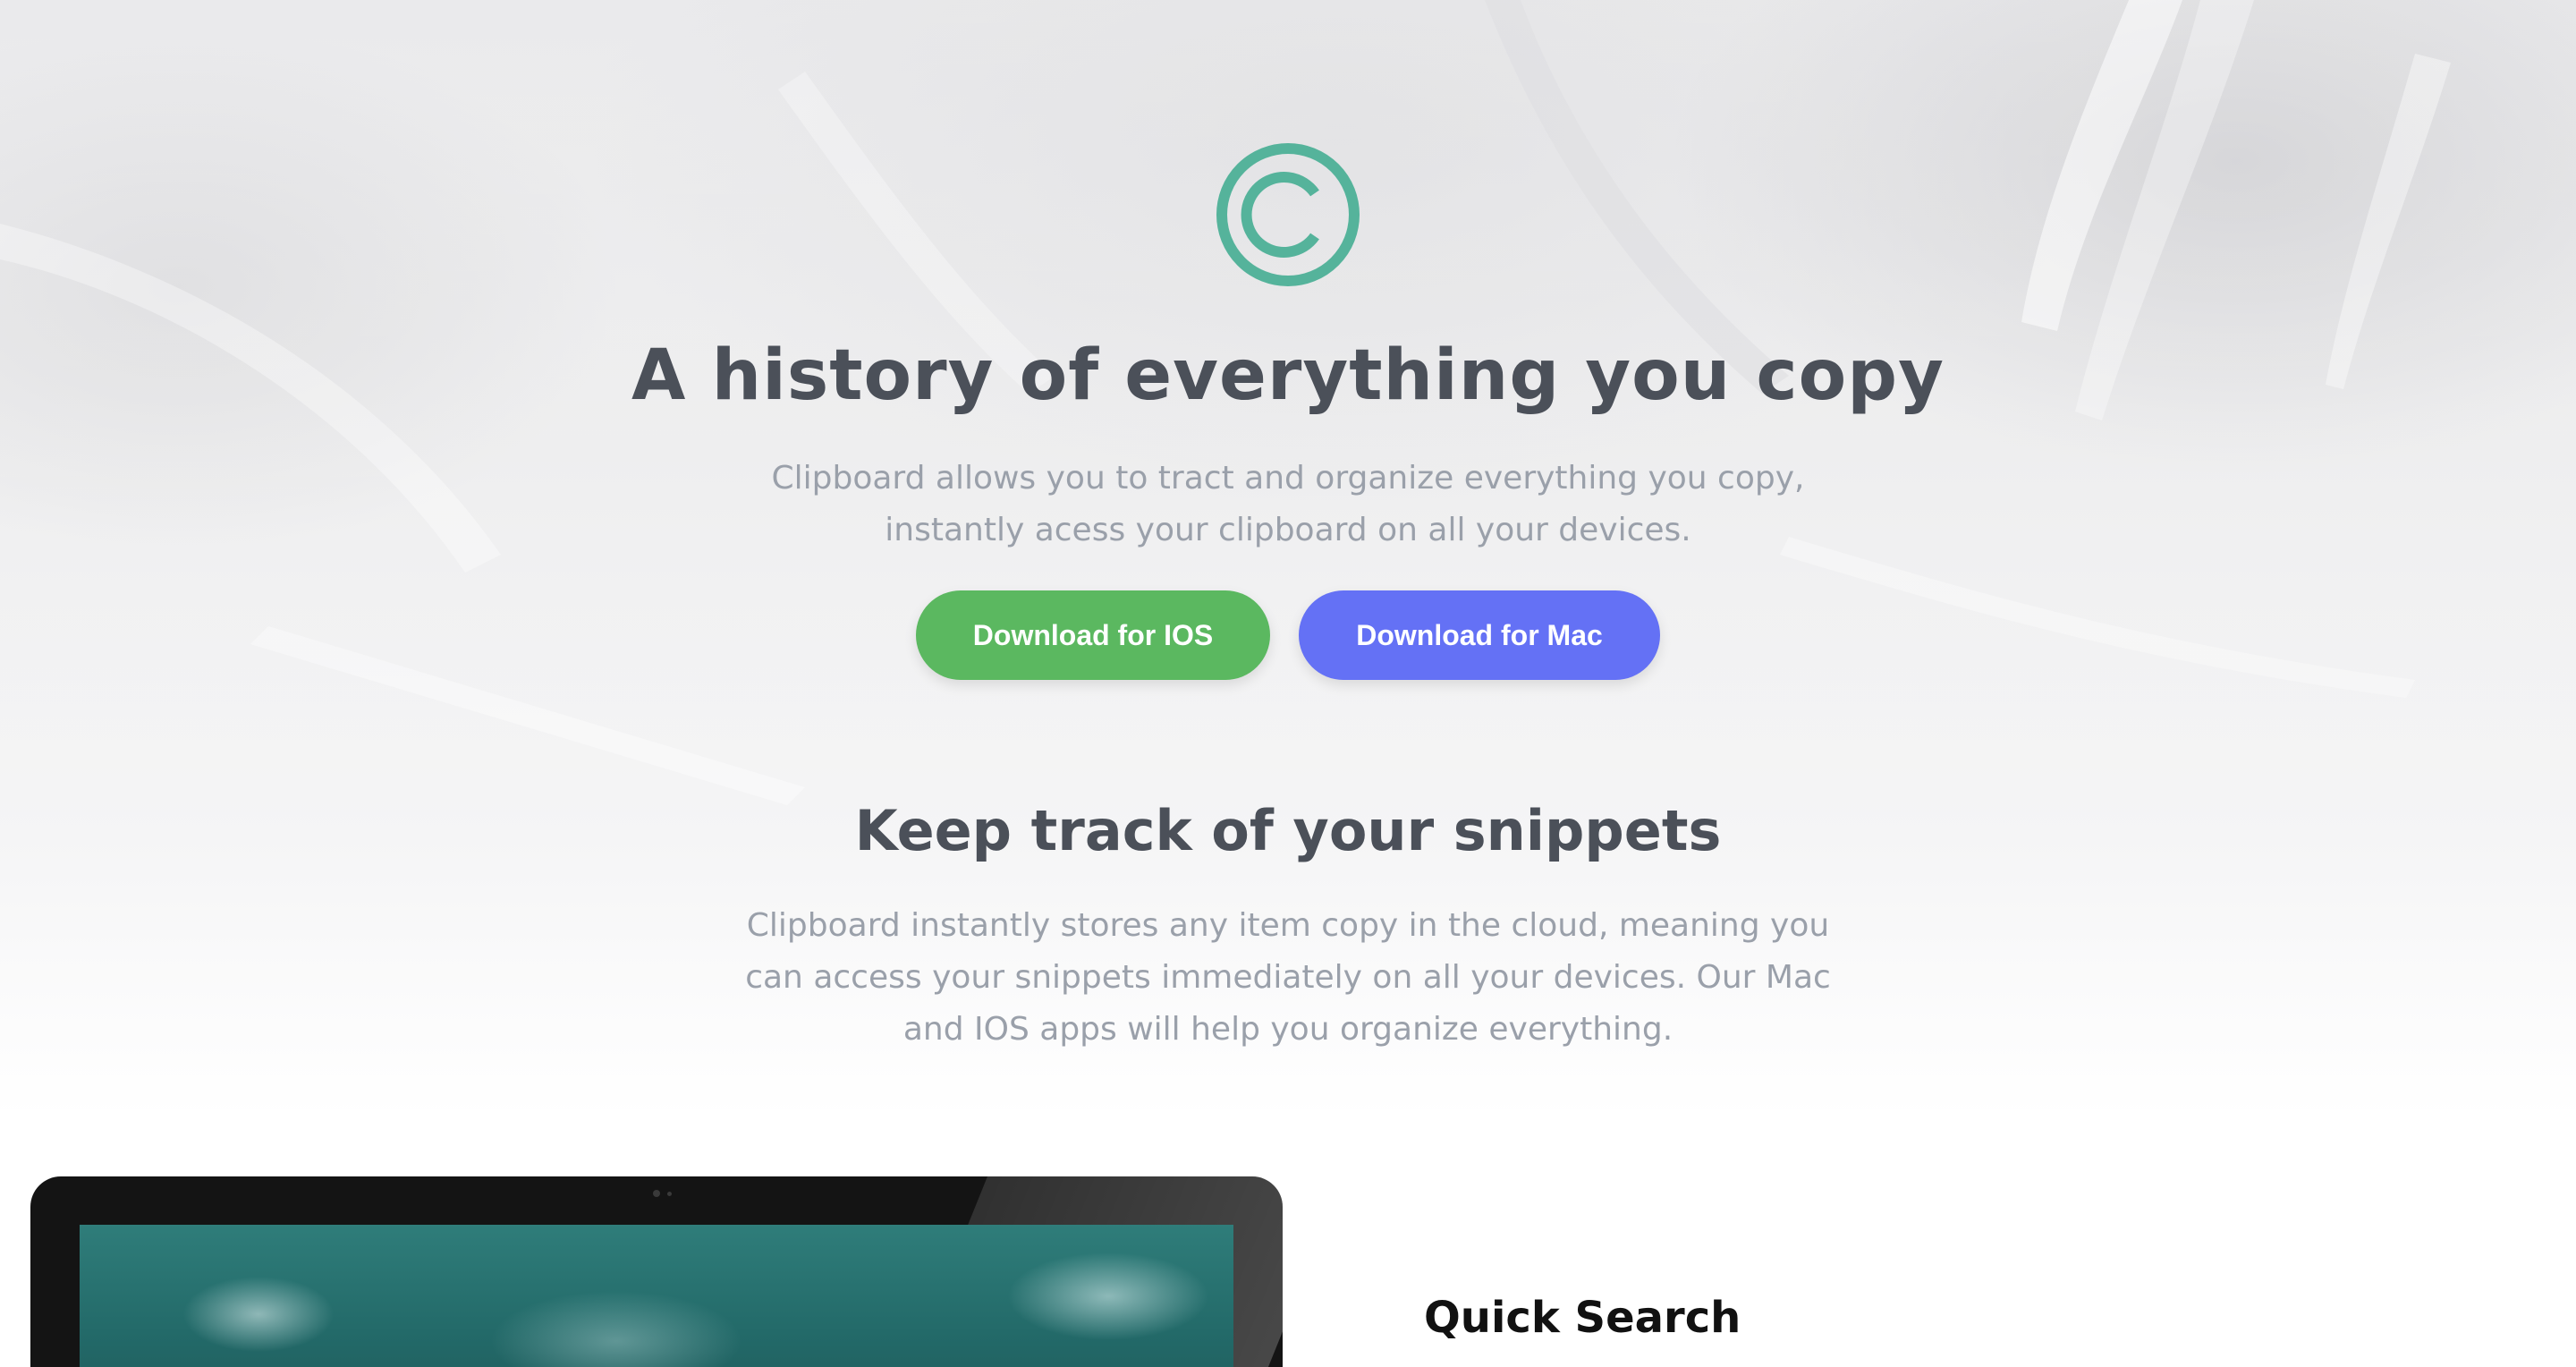  I want to click on desktop-device-mockup, so click(656, 1271).